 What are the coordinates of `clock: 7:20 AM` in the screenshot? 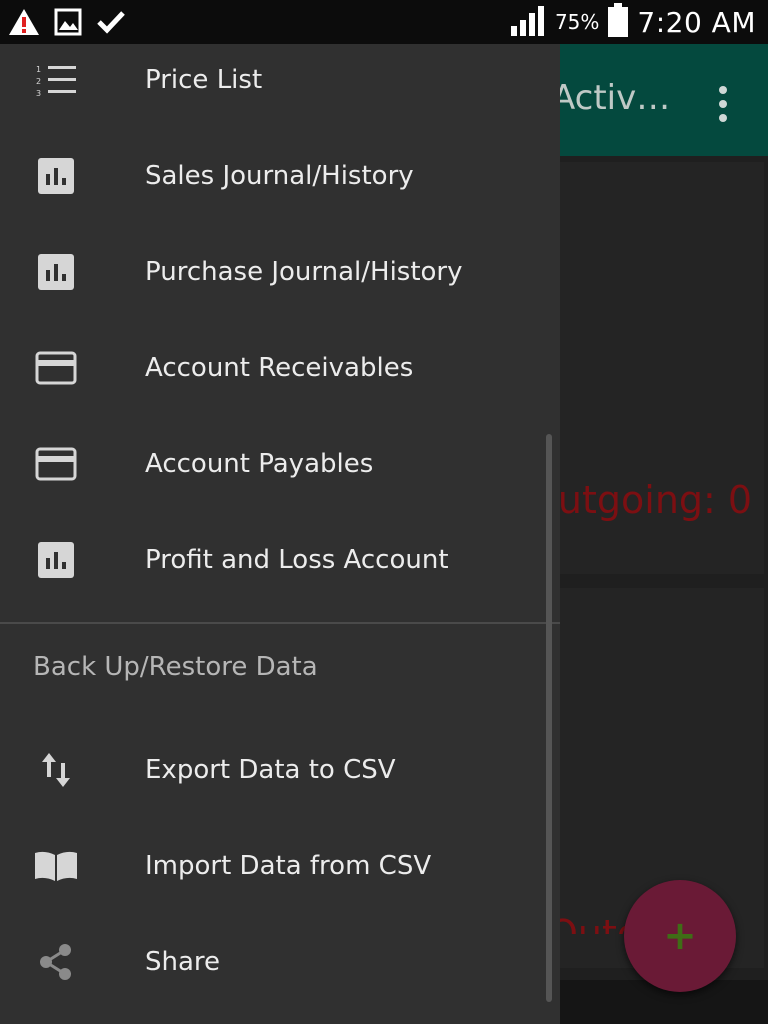 It's located at (696, 22).